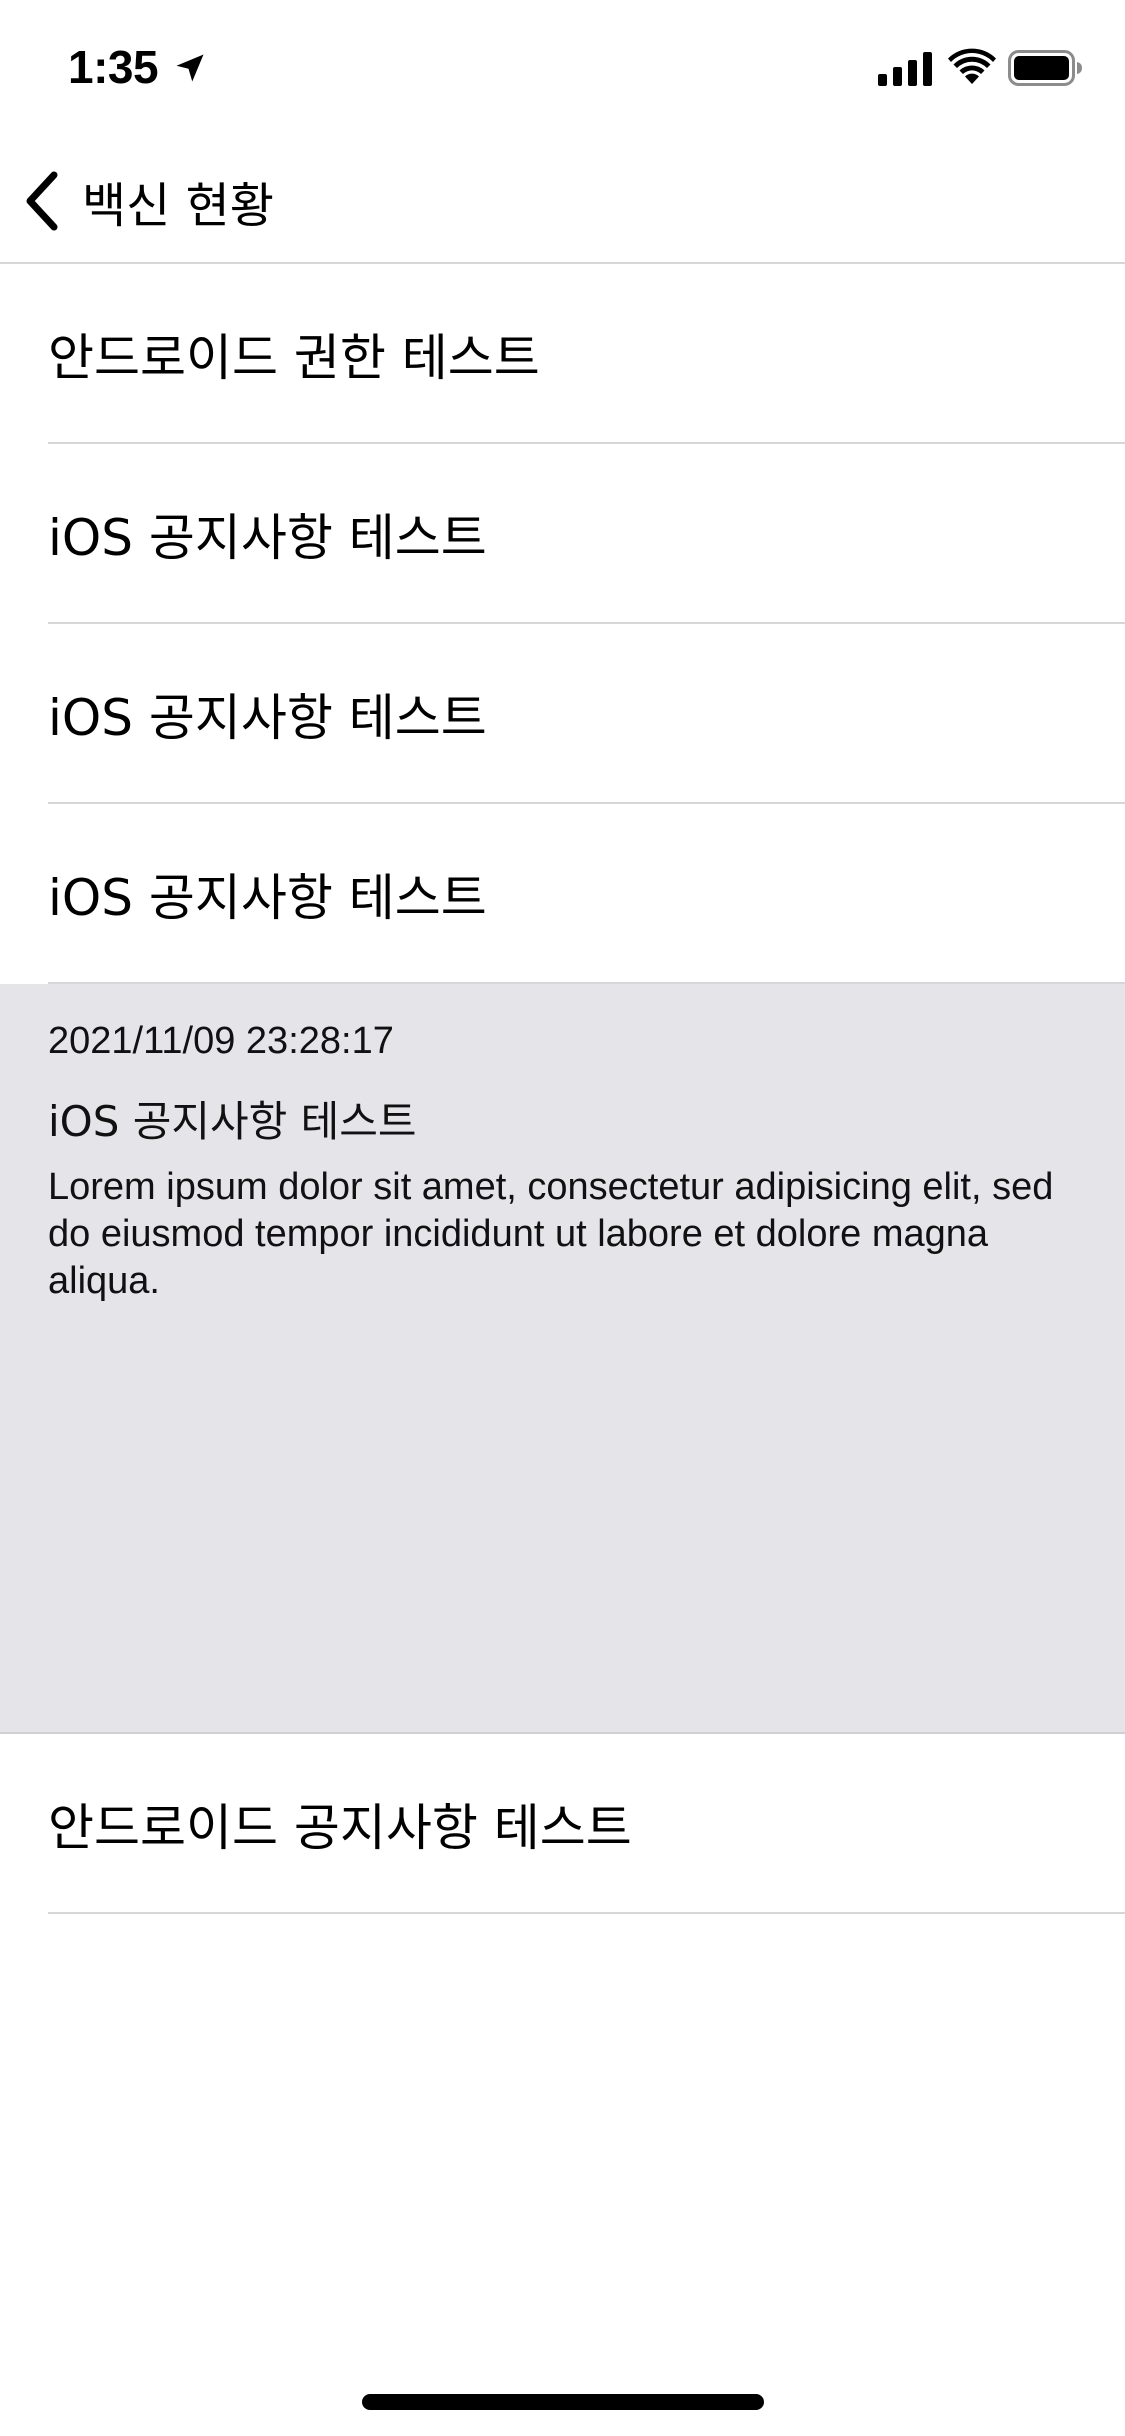 Image resolution: width=1125 pixels, height=2436 pixels. I want to click on chevron-left-icon, so click(42, 201).